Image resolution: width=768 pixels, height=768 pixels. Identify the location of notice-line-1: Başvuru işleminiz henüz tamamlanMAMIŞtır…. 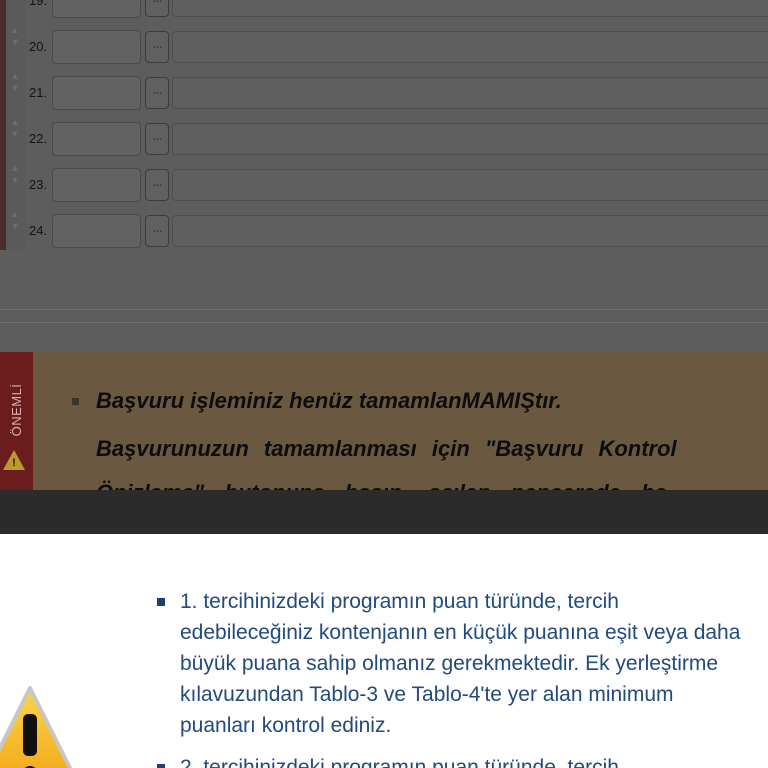
(329, 400).